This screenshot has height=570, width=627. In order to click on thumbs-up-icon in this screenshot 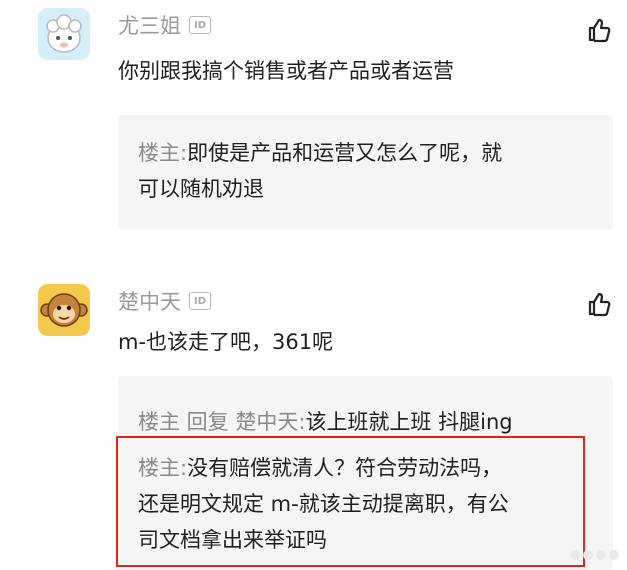, I will do `click(599, 304)`.